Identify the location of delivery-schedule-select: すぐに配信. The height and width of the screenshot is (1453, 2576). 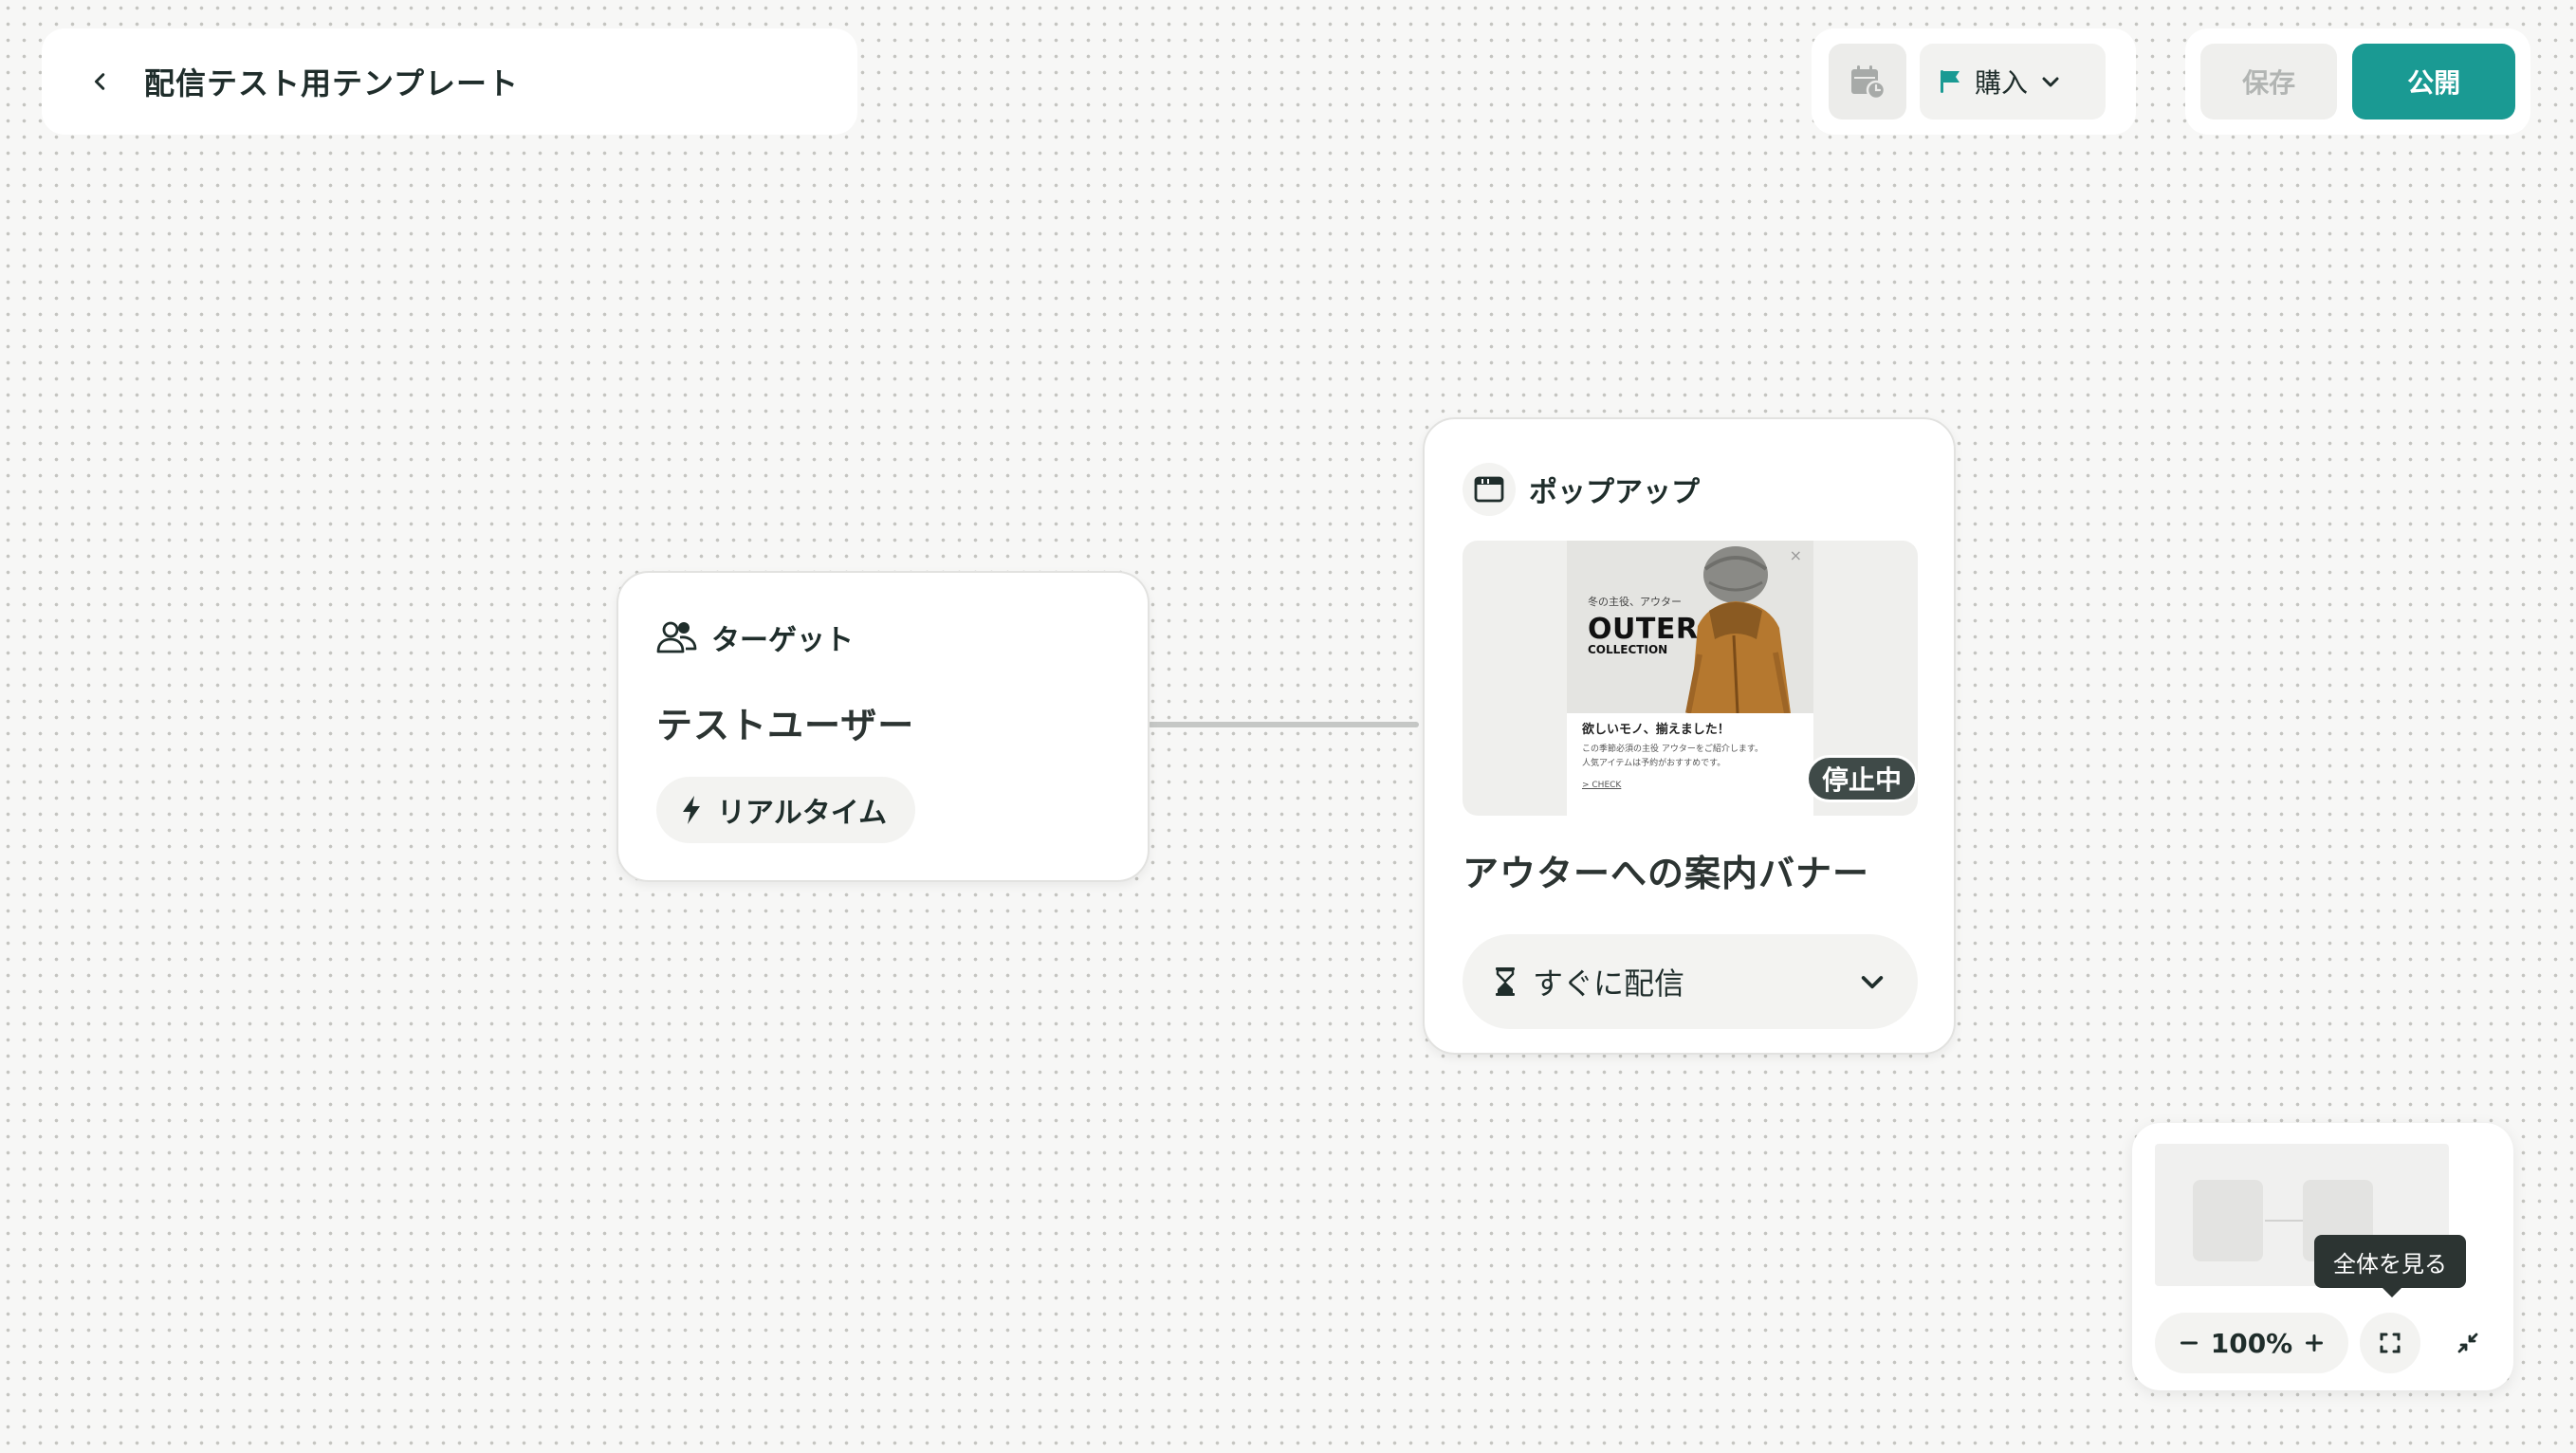
(1690, 982).